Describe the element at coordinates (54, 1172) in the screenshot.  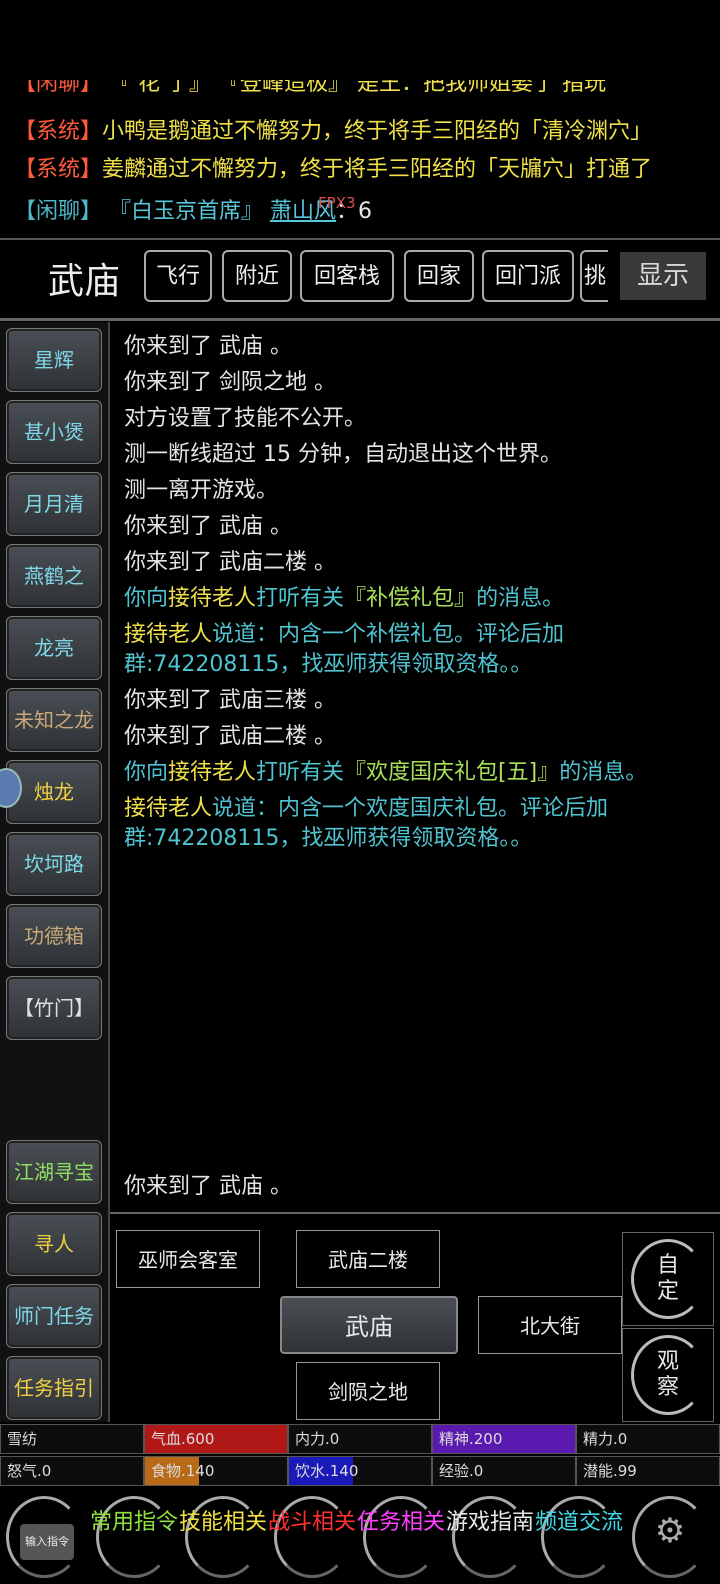
I see `shortcut-treasure-button: 江湖寻宝` at that location.